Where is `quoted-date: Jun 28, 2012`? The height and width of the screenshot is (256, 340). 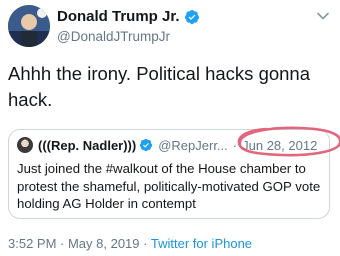 quoted-date: Jun 28, 2012 is located at coordinates (279, 145).